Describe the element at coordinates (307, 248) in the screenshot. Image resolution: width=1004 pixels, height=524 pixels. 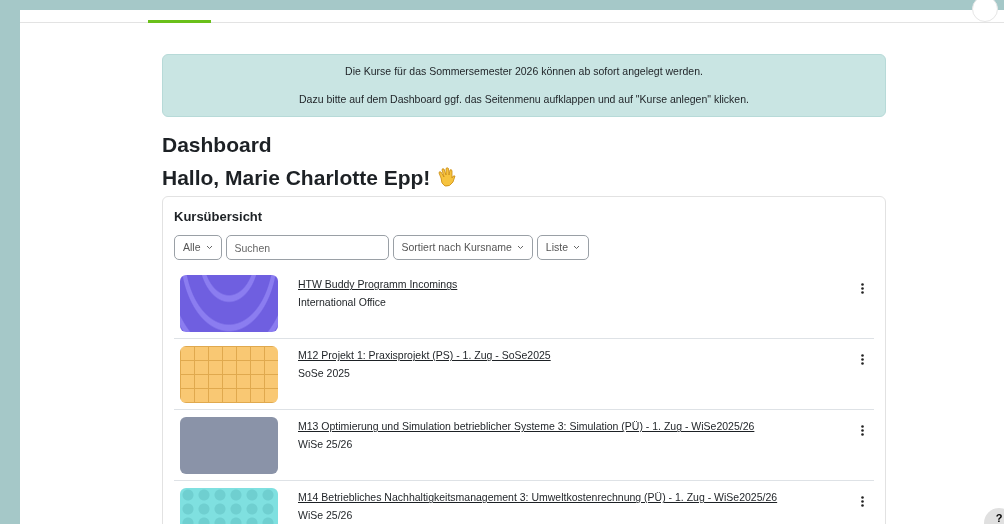
I see `search-field: Suchen` at that location.